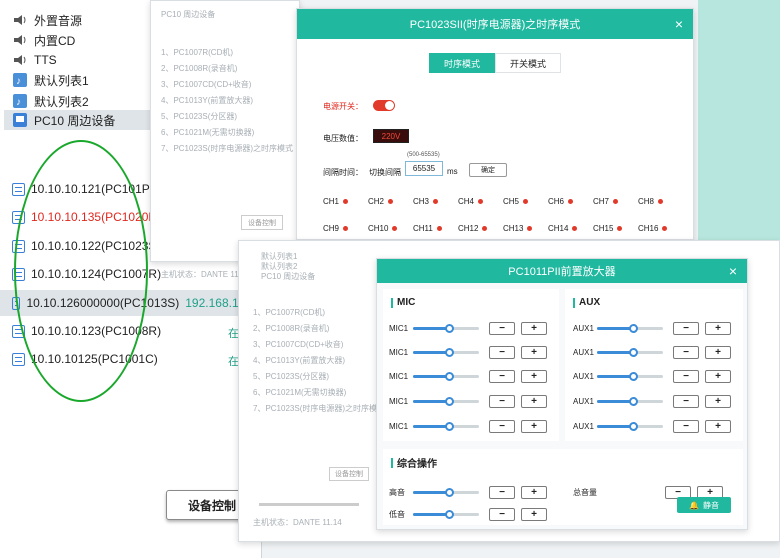  Describe the element at coordinates (426, 201) in the screenshot. I see `channel-indicator: CH3` at that location.